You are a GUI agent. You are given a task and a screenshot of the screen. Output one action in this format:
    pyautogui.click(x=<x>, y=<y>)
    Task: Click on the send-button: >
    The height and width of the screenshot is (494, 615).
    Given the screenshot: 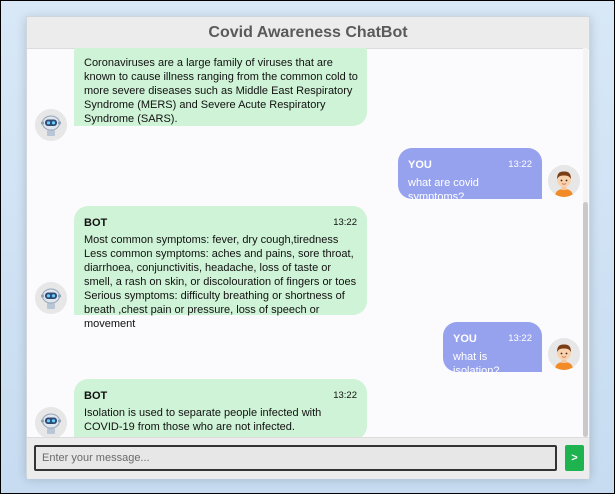 What is the action you would take?
    pyautogui.click(x=574, y=458)
    